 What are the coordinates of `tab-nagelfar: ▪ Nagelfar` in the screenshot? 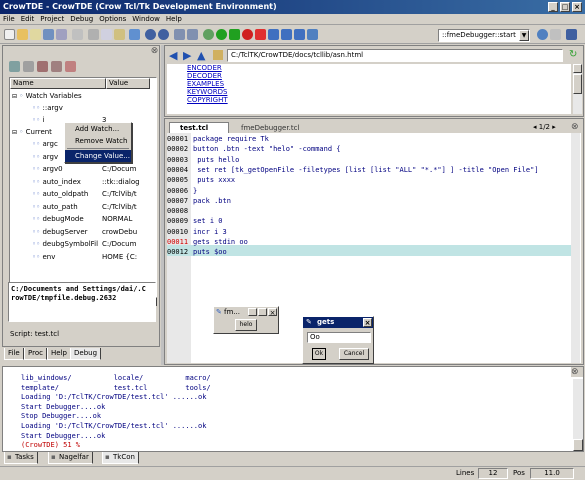 It's located at (70, 458).